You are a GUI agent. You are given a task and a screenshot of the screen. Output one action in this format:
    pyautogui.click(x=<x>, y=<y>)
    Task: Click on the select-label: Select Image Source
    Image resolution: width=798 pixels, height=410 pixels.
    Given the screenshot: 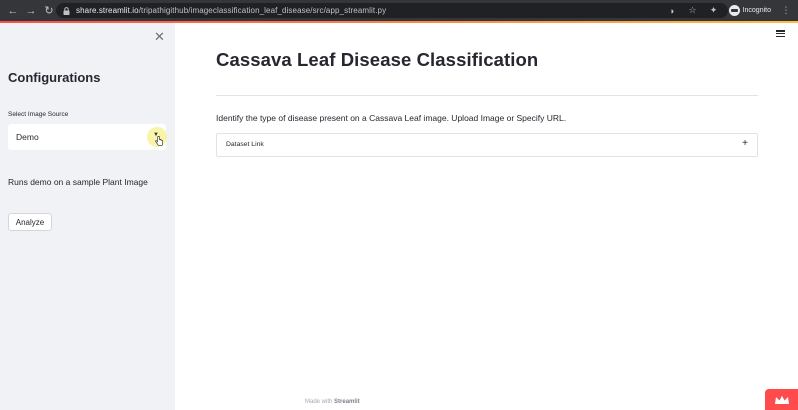 What is the action you would take?
    pyautogui.click(x=38, y=114)
    